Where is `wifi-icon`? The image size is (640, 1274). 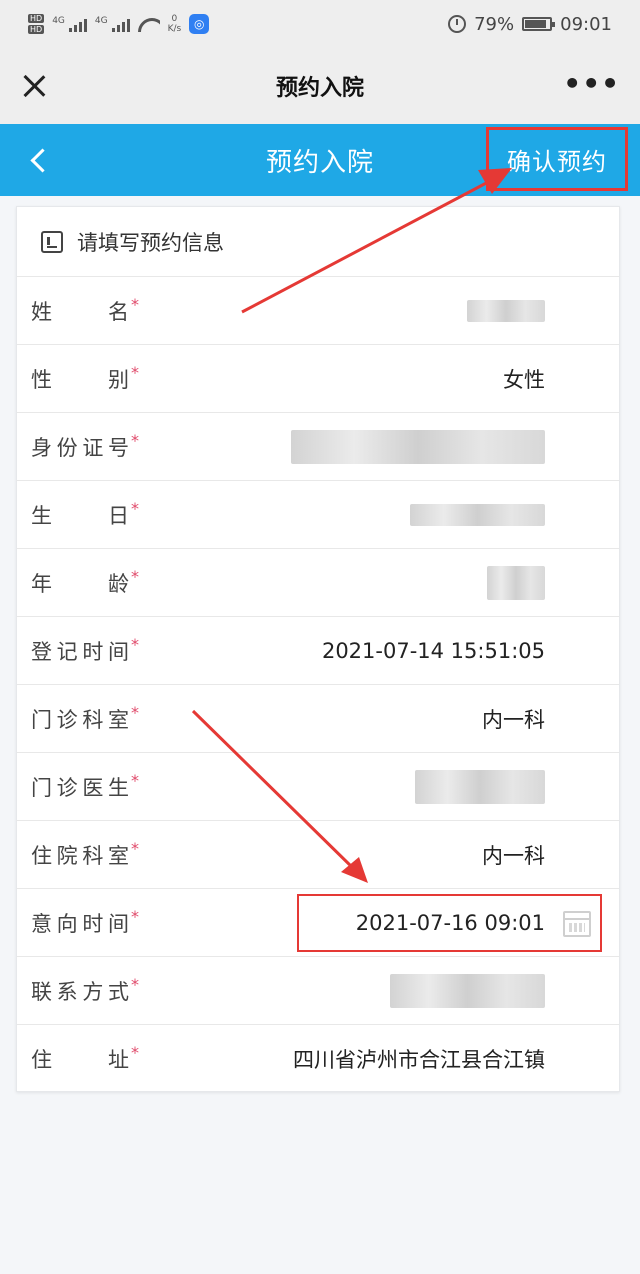 wifi-icon is located at coordinates (149, 24).